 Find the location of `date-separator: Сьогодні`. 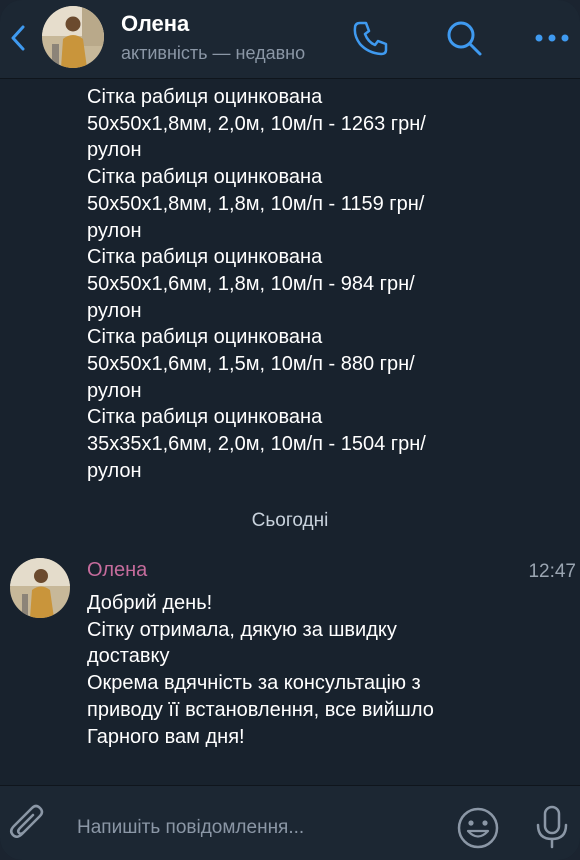

date-separator: Сьогодні is located at coordinates (290, 520).